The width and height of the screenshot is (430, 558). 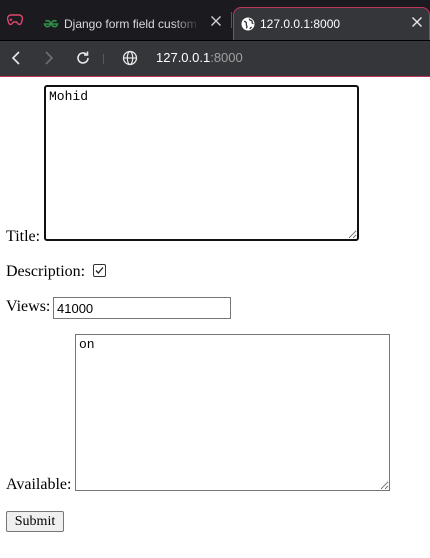 What do you see at coordinates (51, 23) in the screenshot?
I see `geeksforgeeks-icon` at bounding box center [51, 23].